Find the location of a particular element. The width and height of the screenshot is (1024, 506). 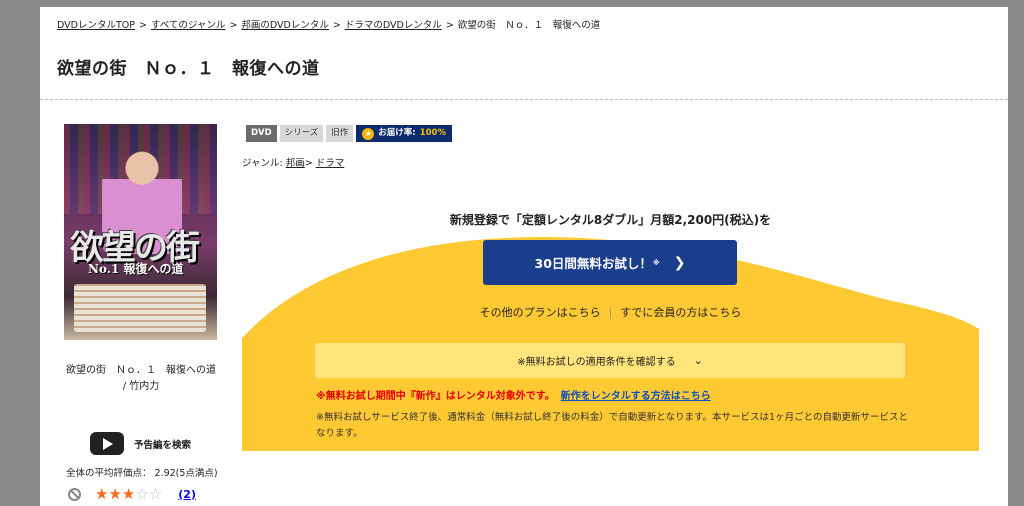

trial-conditions-toggle: ※無料お試しの適用条件を確認する ⌄ is located at coordinates (610, 360).